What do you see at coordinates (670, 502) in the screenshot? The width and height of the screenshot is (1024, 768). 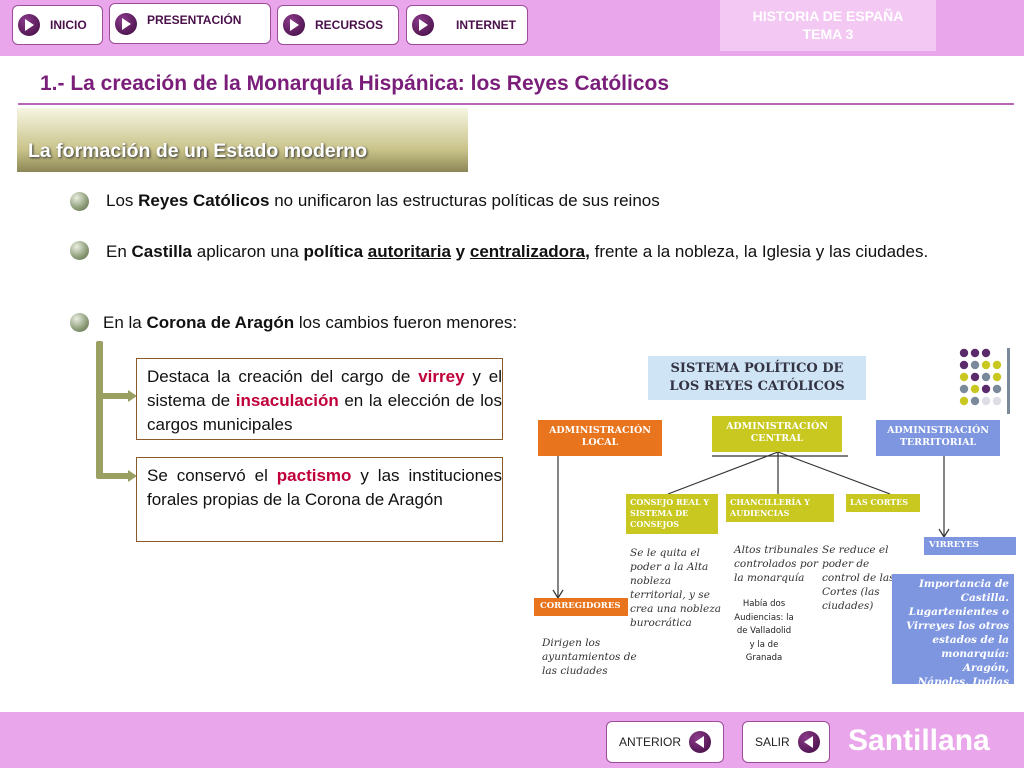 I see `consejo-line-1: CONSEJO REAL Y` at bounding box center [670, 502].